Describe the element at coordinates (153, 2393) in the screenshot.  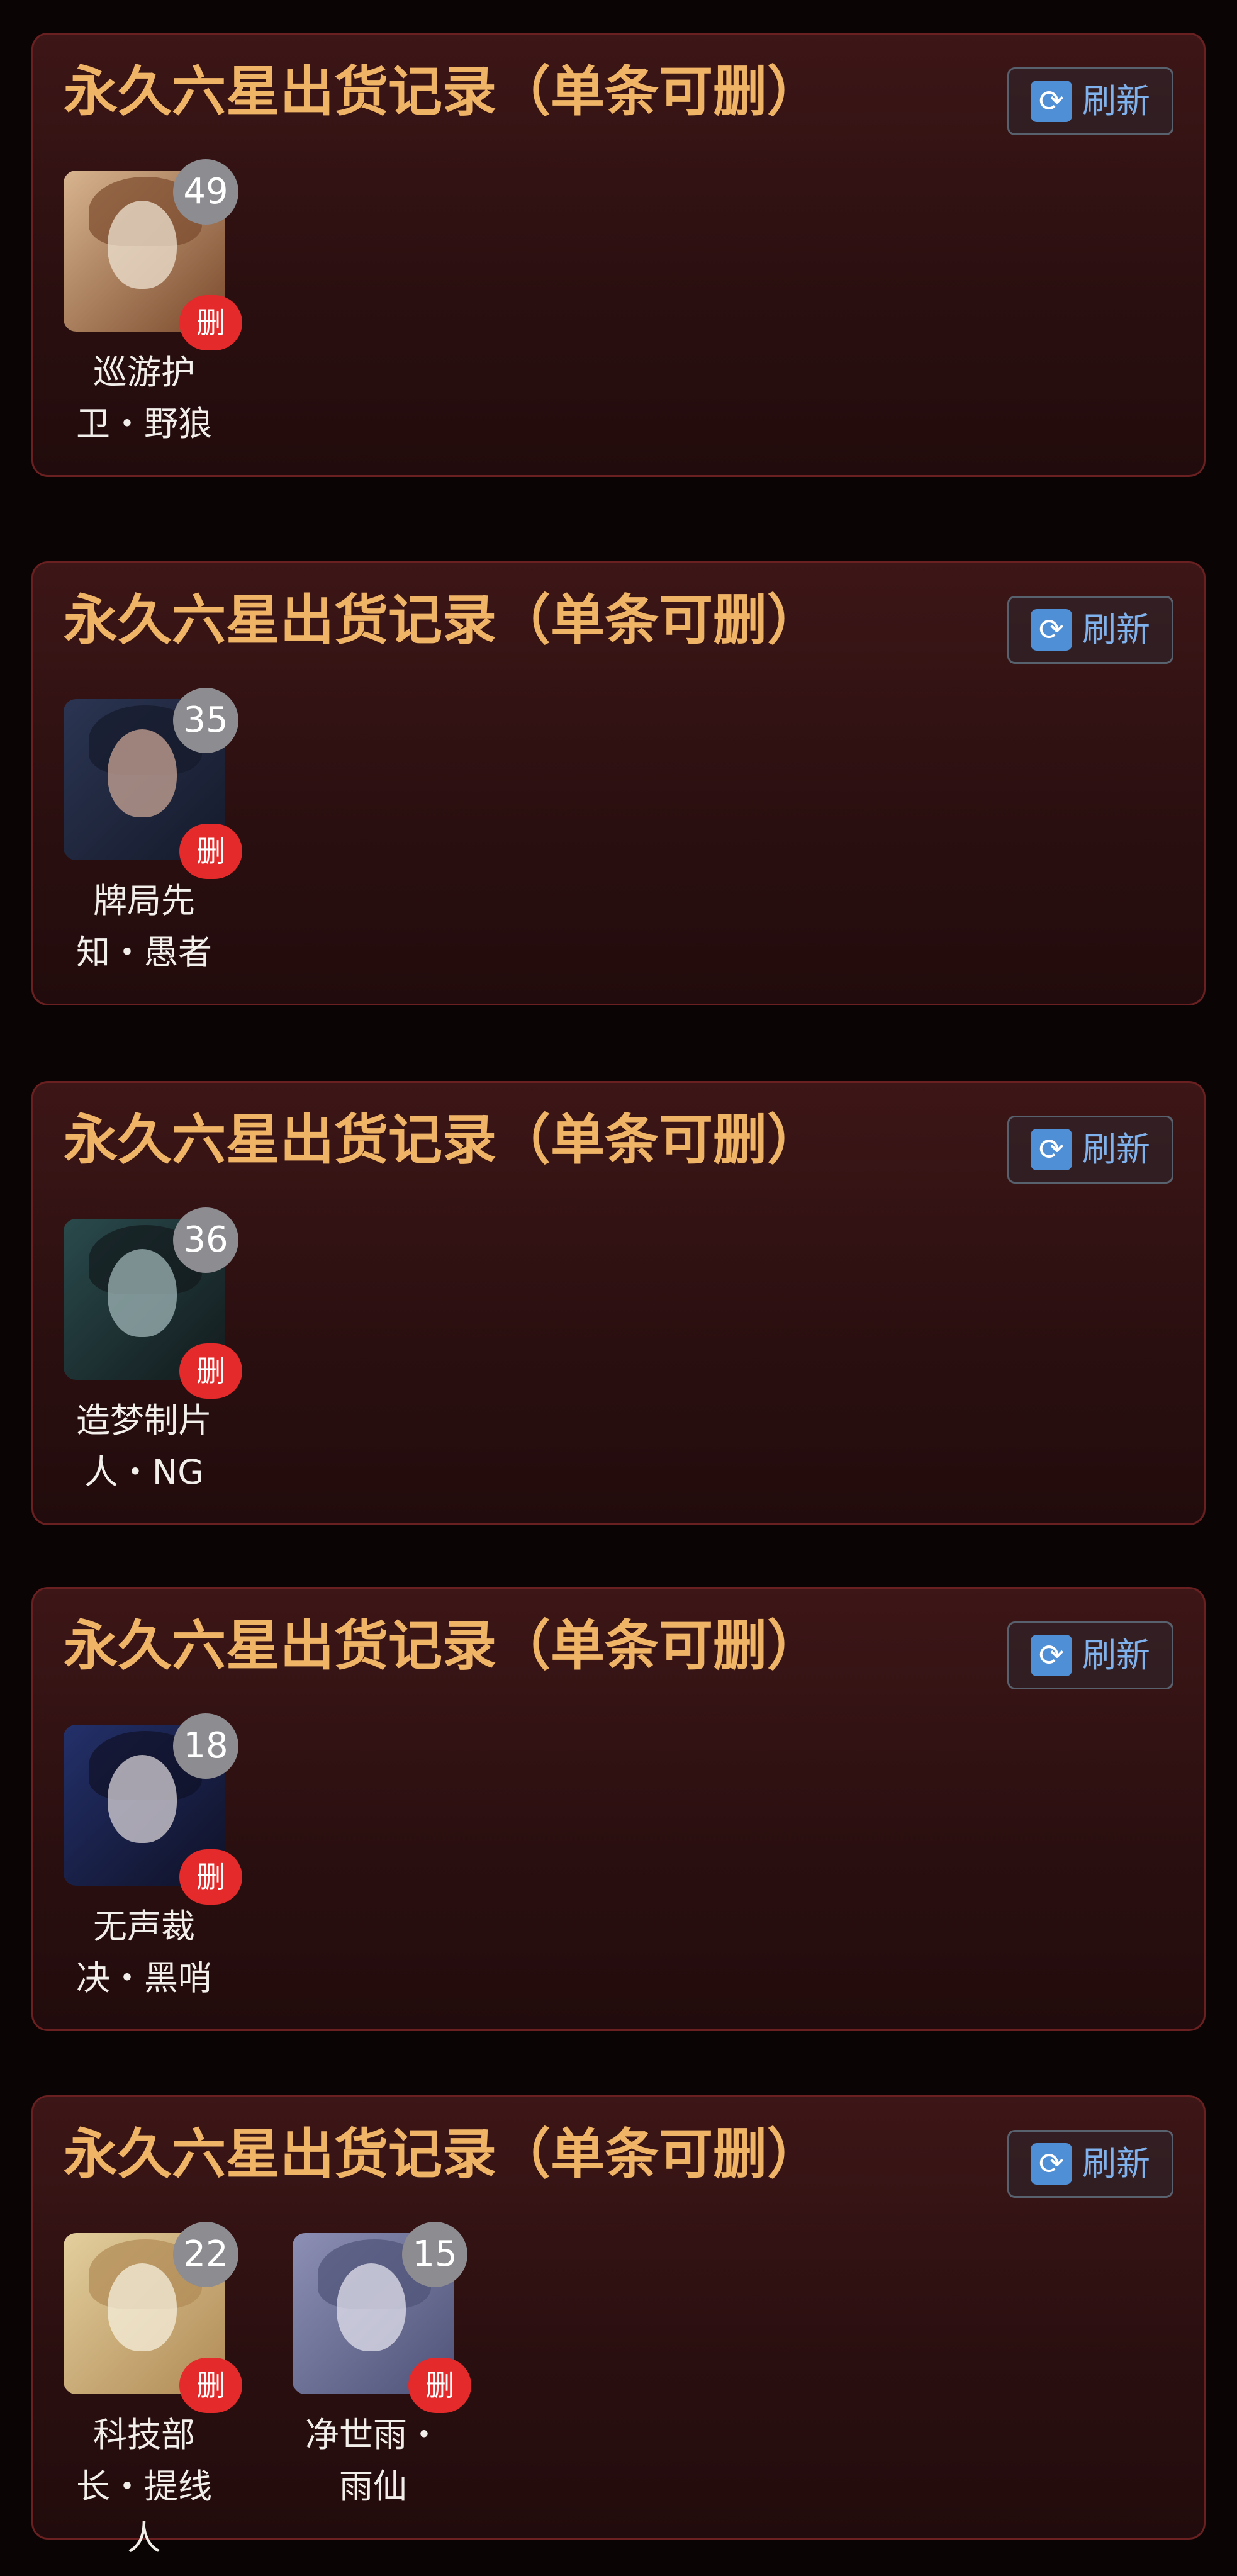
I see `record-item: 22 删 科技部长・提线人` at that location.